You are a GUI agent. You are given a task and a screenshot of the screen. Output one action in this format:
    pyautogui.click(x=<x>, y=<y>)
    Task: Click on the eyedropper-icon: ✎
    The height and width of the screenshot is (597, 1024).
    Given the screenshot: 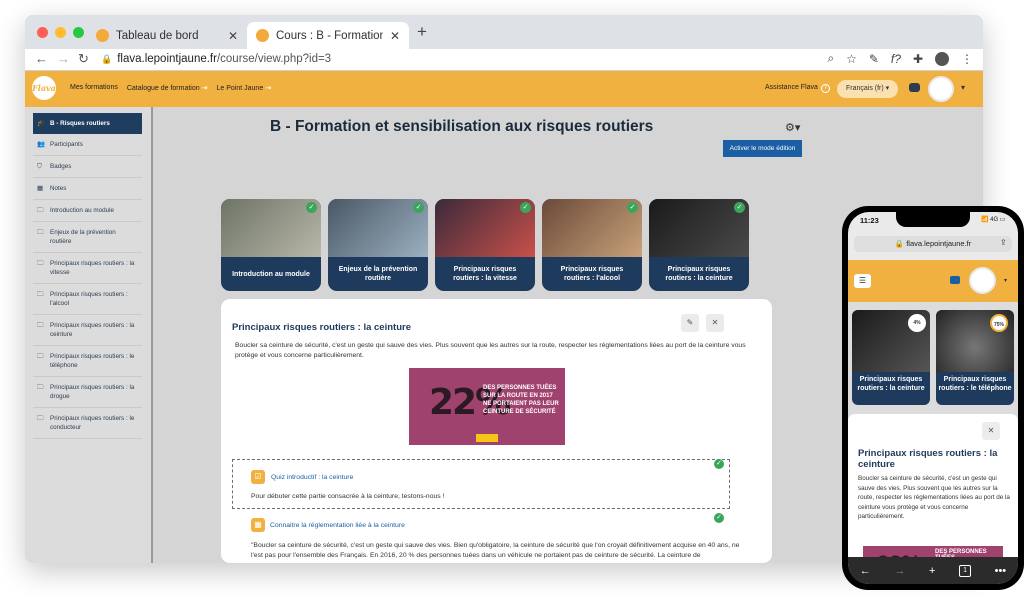 What is the action you would take?
    pyautogui.click(x=874, y=59)
    